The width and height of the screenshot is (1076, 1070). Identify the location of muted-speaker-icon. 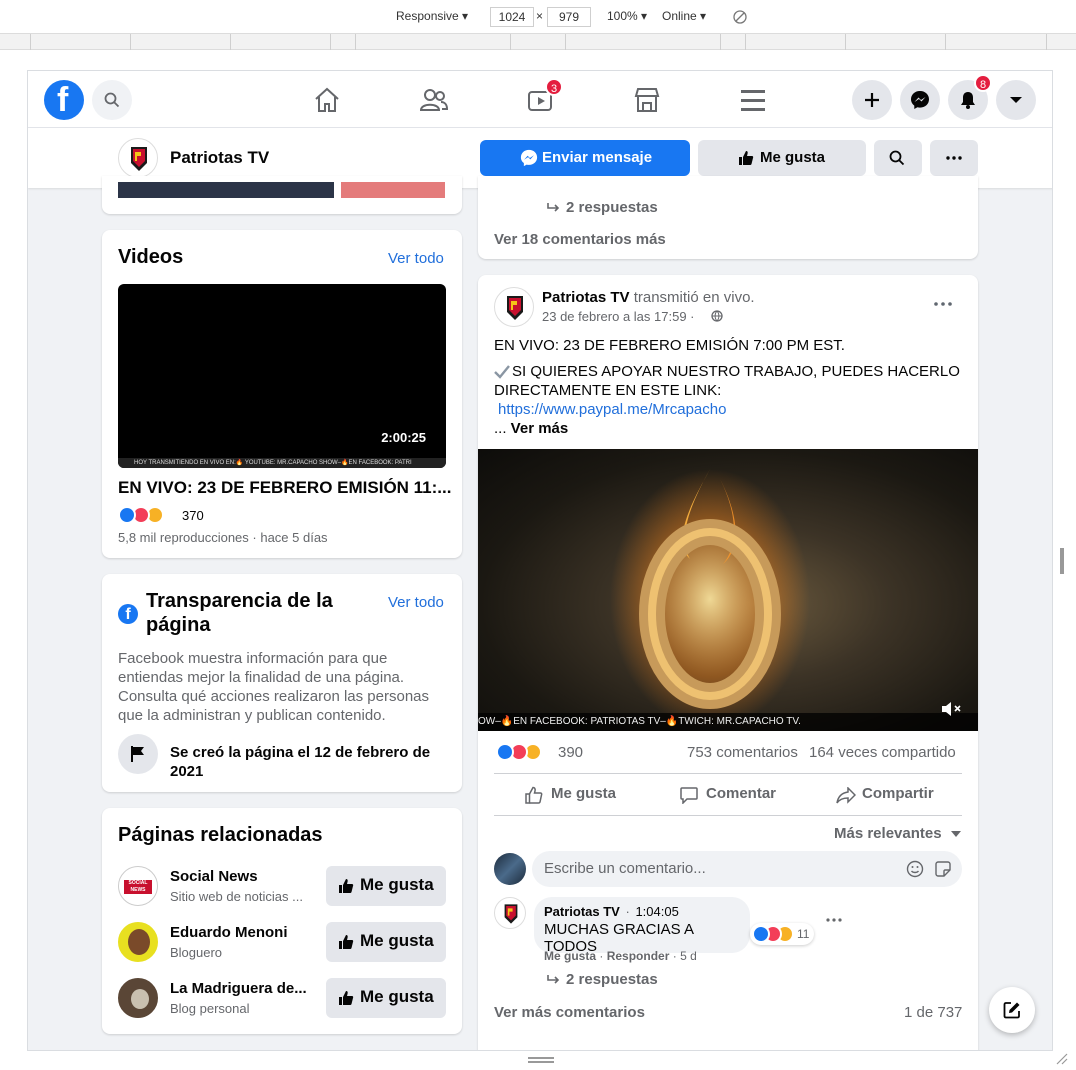
(951, 709).